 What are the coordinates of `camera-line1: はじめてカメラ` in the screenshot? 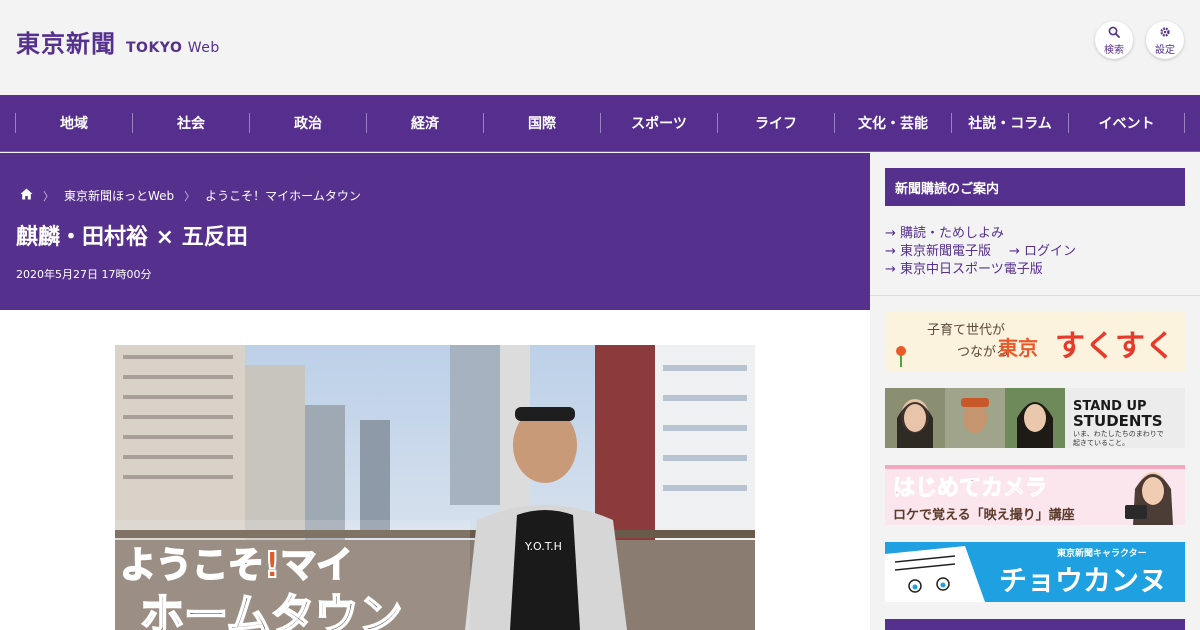 It's located at (970, 488).